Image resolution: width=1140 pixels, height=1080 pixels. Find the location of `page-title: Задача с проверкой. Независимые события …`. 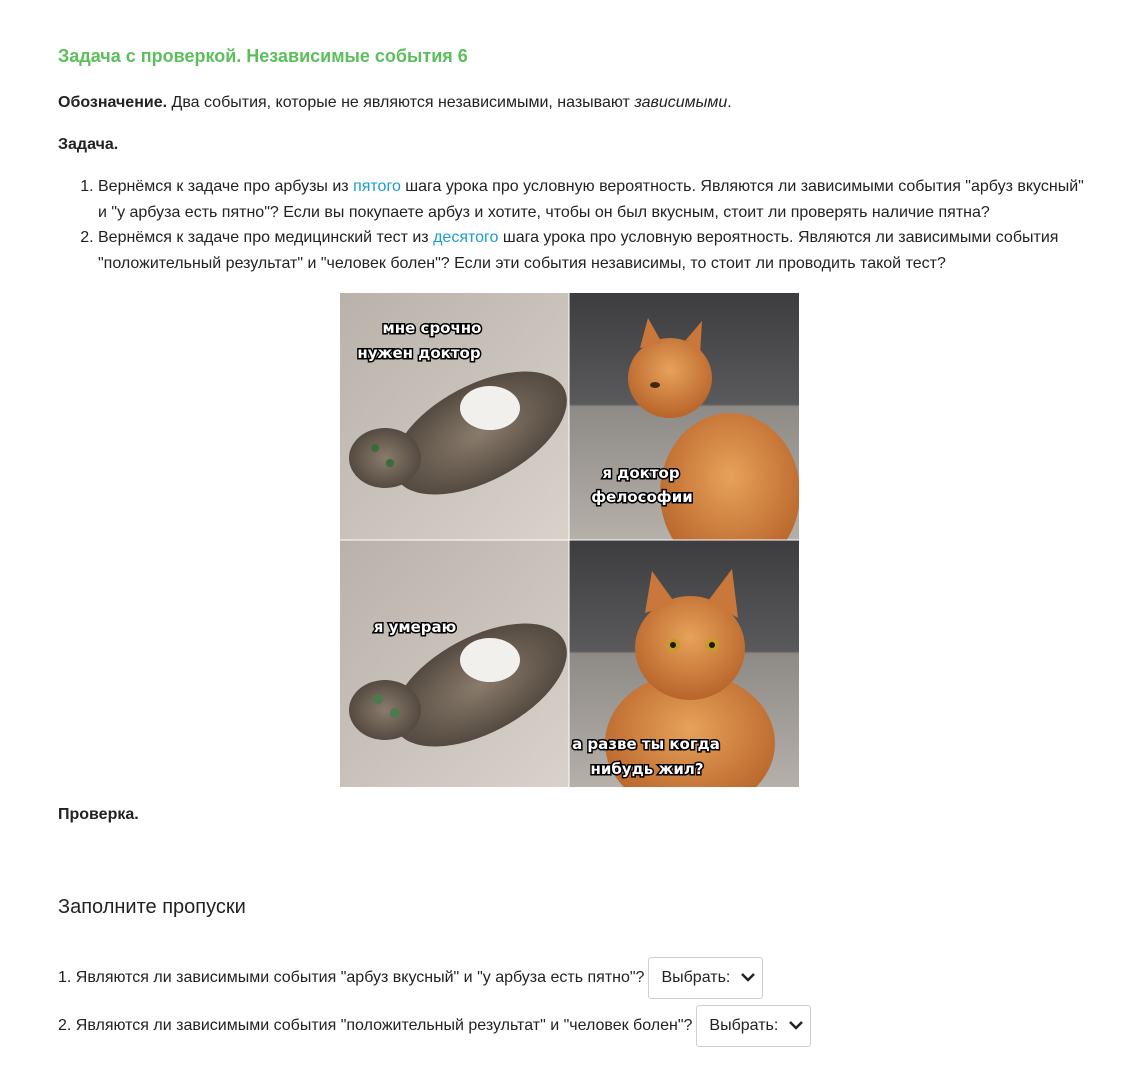

page-title: Задача с проверкой. Независимые события … is located at coordinates (263, 56).